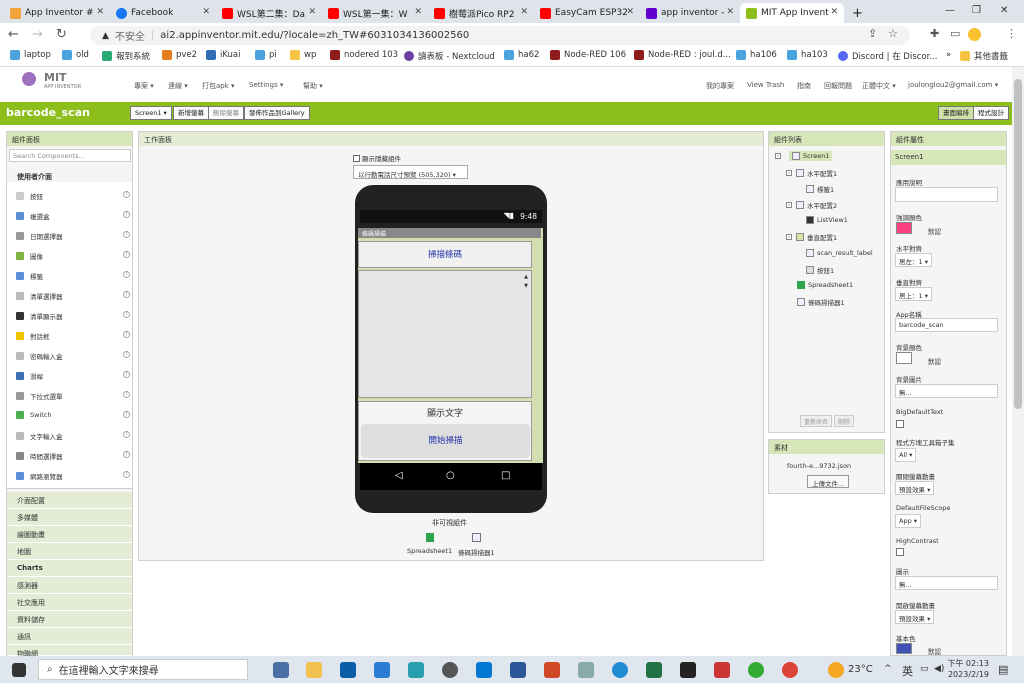 This screenshot has width=1024, height=683. What do you see at coordinates (410, 172) in the screenshot?
I see `preview-size-select: 以行動電話尺寸預覽 (505,320) ▾` at bounding box center [410, 172].